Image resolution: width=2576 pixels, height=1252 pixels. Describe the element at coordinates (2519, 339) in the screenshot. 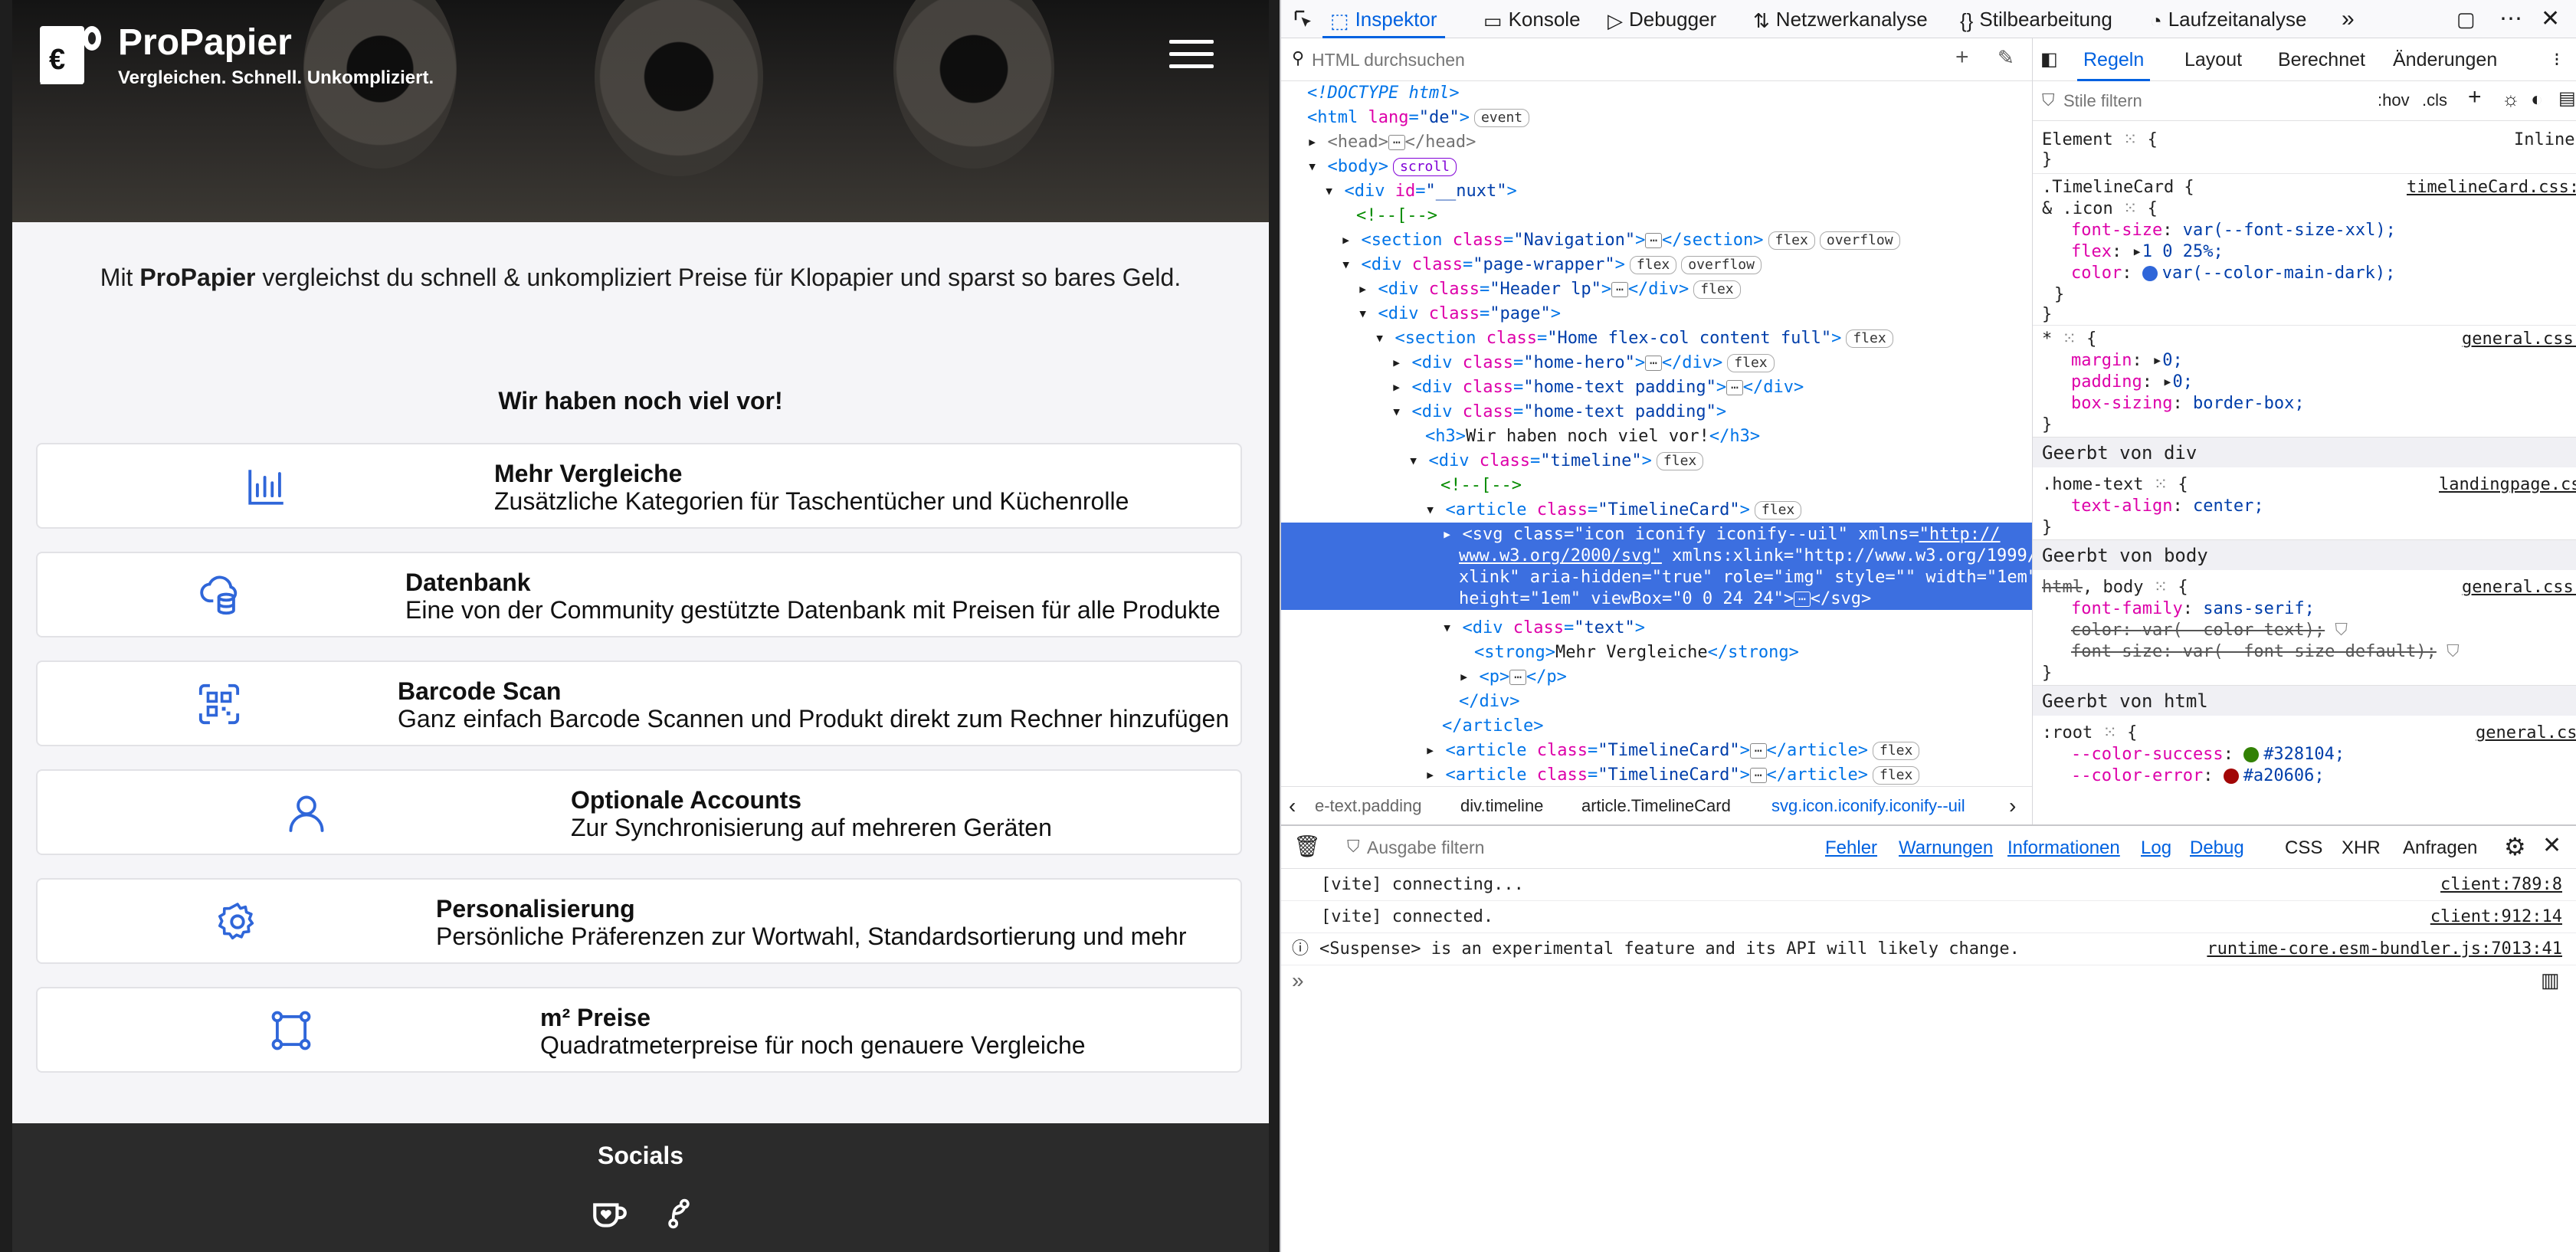

I see `rule-source-link: general.css:72` at that location.